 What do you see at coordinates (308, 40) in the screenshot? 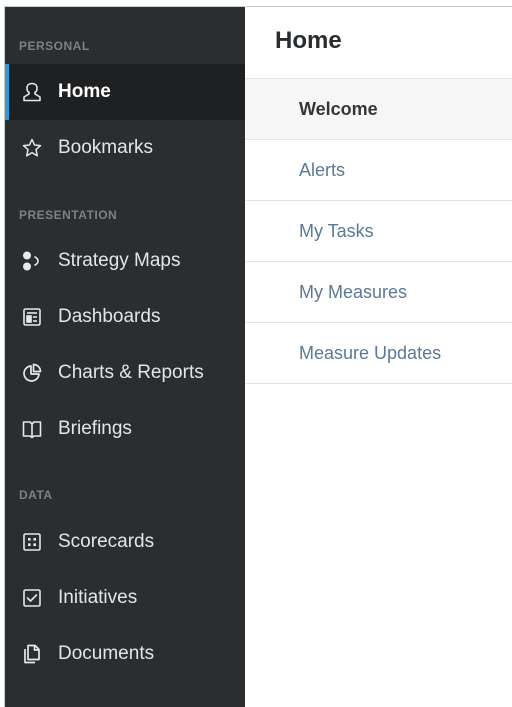
I see `page-title: Home` at bounding box center [308, 40].